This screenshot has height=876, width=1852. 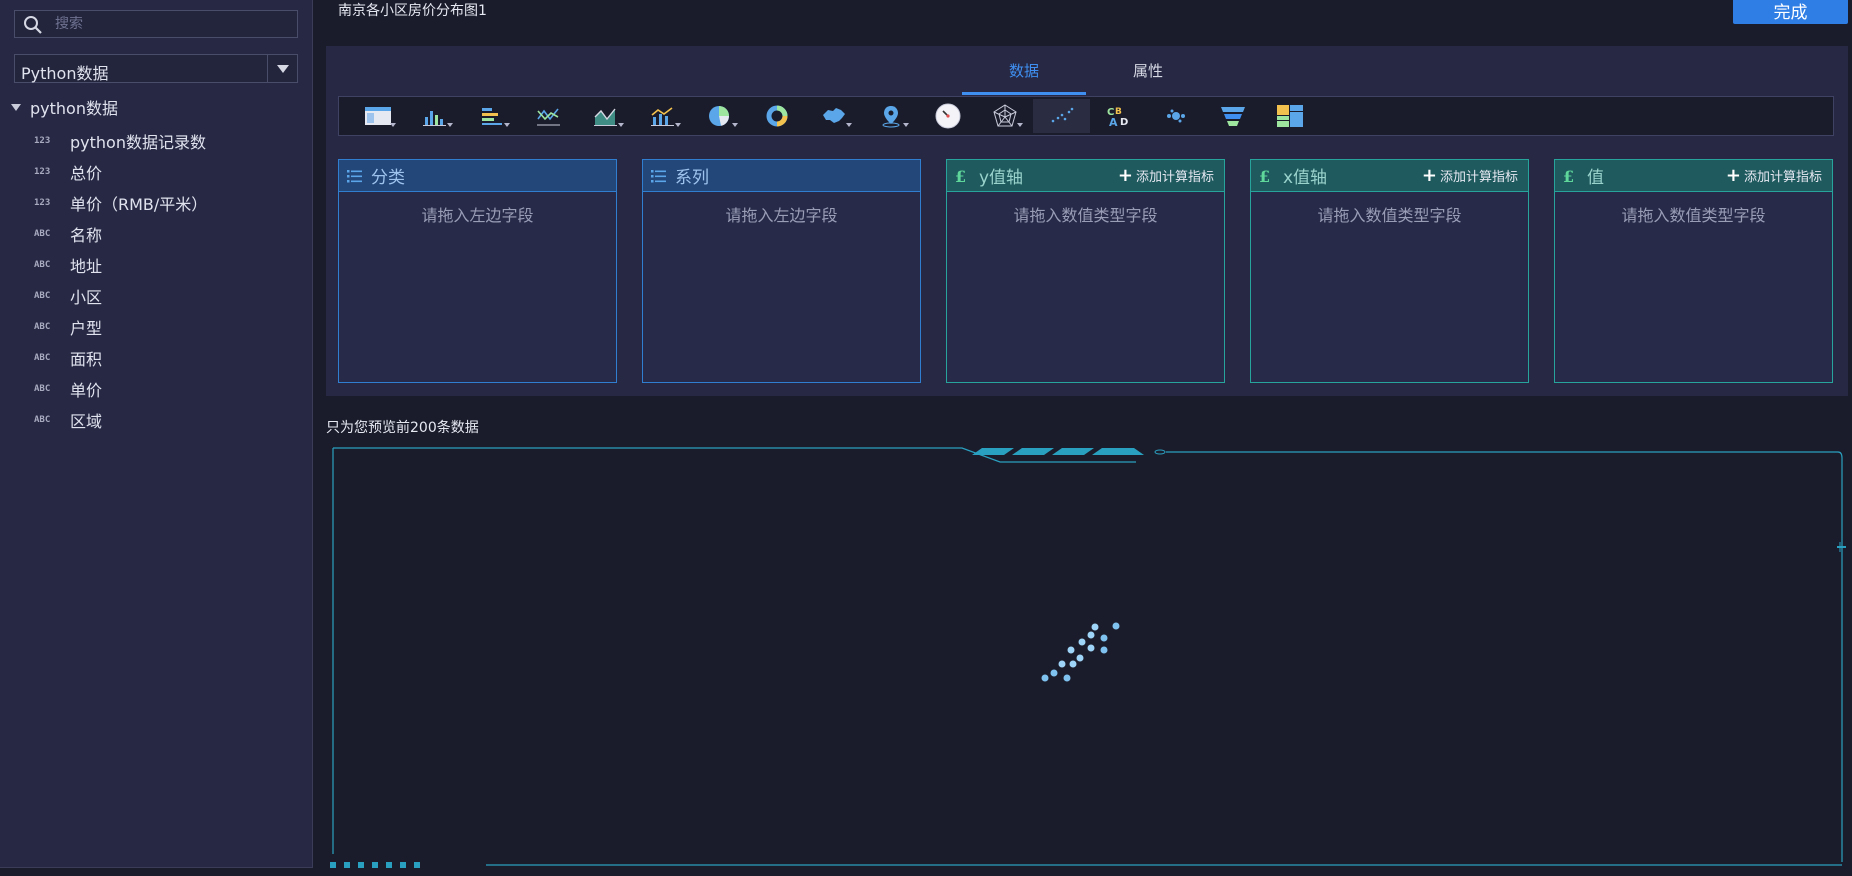 What do you see at coordinates (156, 295) in the screenshot?
I see `field-item: ABC 小区` at bounding box center [156, 295].